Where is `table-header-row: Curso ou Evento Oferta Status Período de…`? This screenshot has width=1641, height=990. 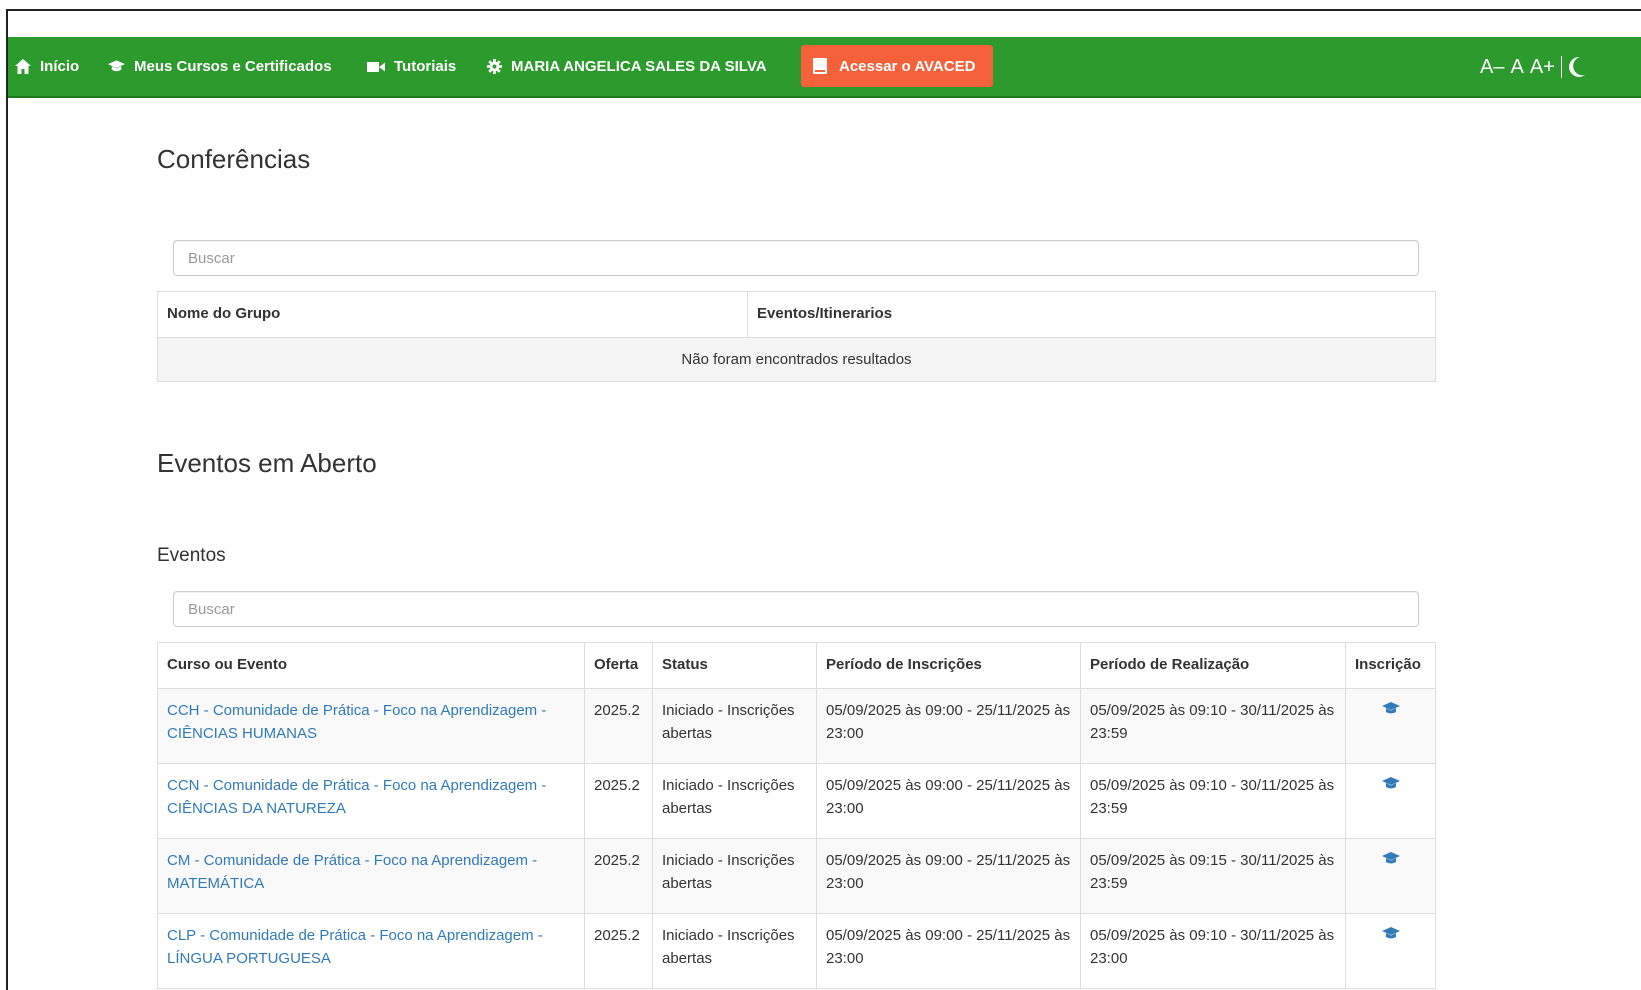
table-header-row: Curso ou Evento Oferta Status Período de… is located at coordinates (796, 665).